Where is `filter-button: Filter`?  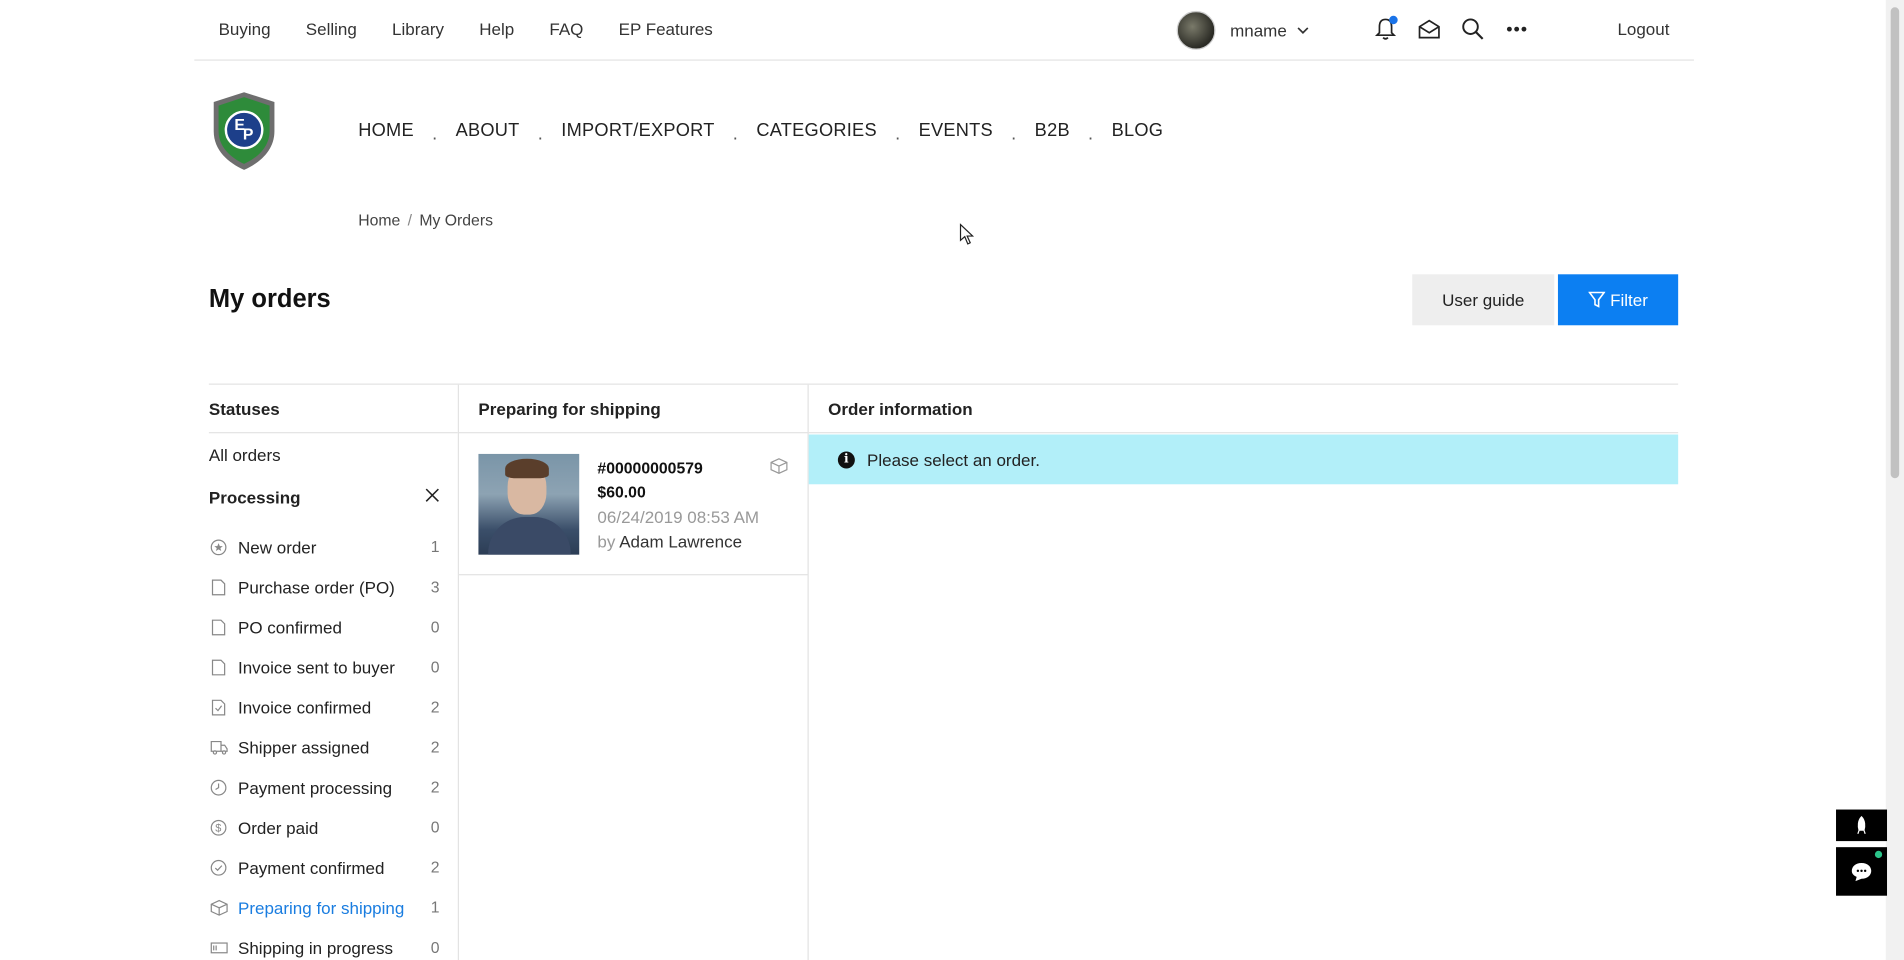
filter-button: Filter is located at coordinates (1618, 300).